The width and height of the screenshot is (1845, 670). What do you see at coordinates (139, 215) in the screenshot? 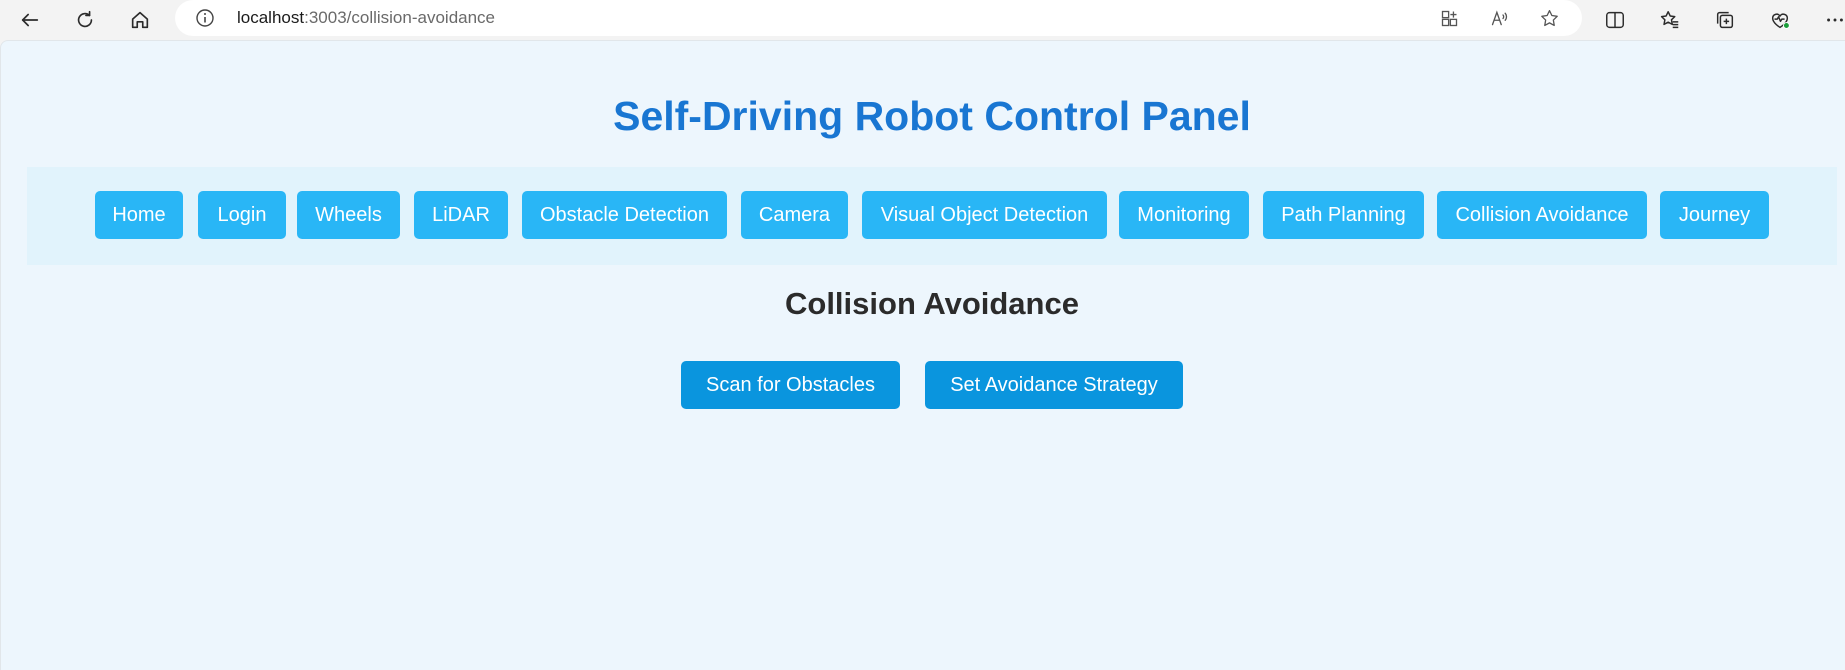
I see `nav-home-button: Home` at bounding box center [139, 215].